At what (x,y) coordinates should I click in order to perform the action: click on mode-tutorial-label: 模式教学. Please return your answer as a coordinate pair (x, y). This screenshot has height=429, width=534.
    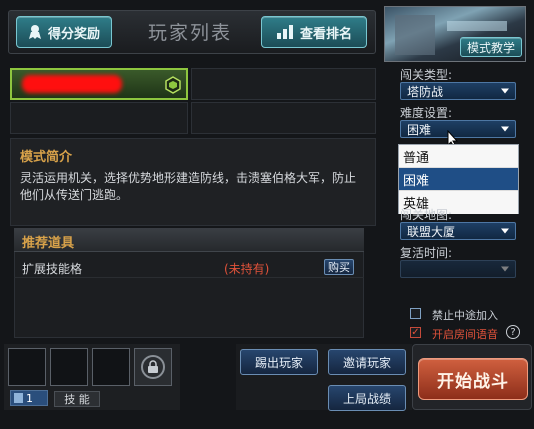
    Looking at the image, I should click on (490, 47).